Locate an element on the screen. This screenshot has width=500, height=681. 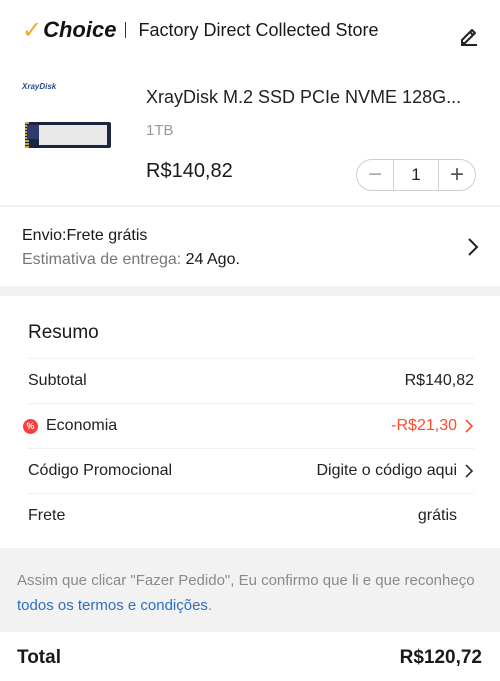
total-value: R$120,72 is located at coordinates (440, 657).